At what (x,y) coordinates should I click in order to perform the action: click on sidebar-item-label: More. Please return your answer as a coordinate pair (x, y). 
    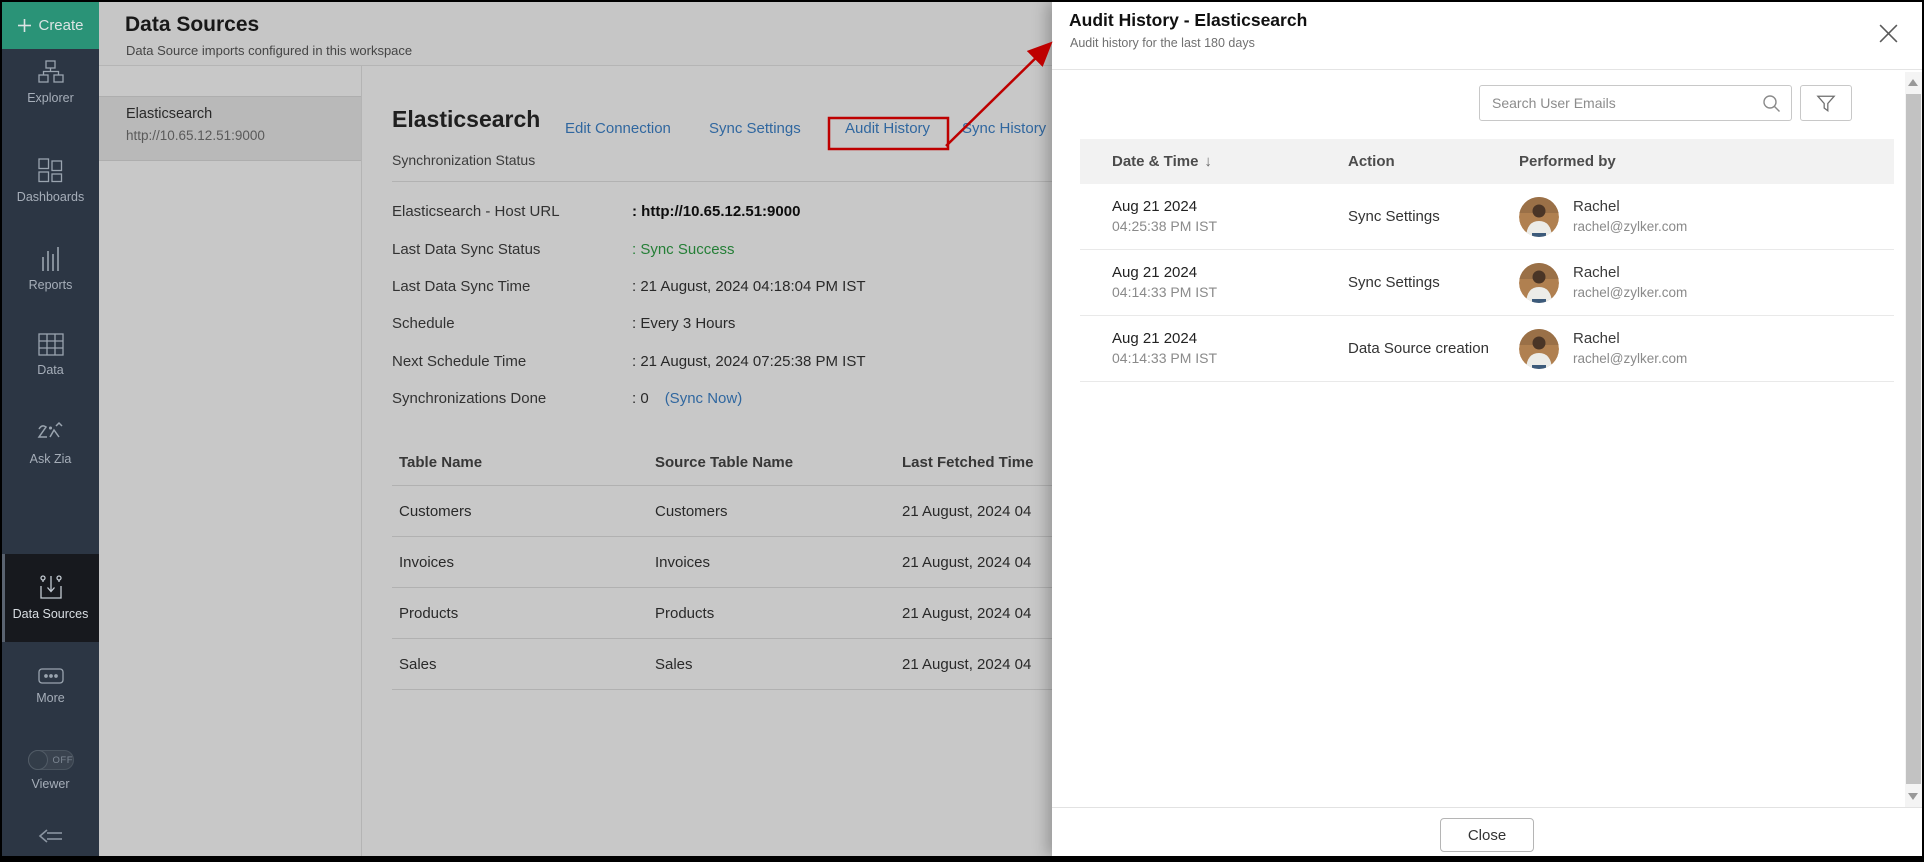
    Looking at the image, I should click on (50, 698).